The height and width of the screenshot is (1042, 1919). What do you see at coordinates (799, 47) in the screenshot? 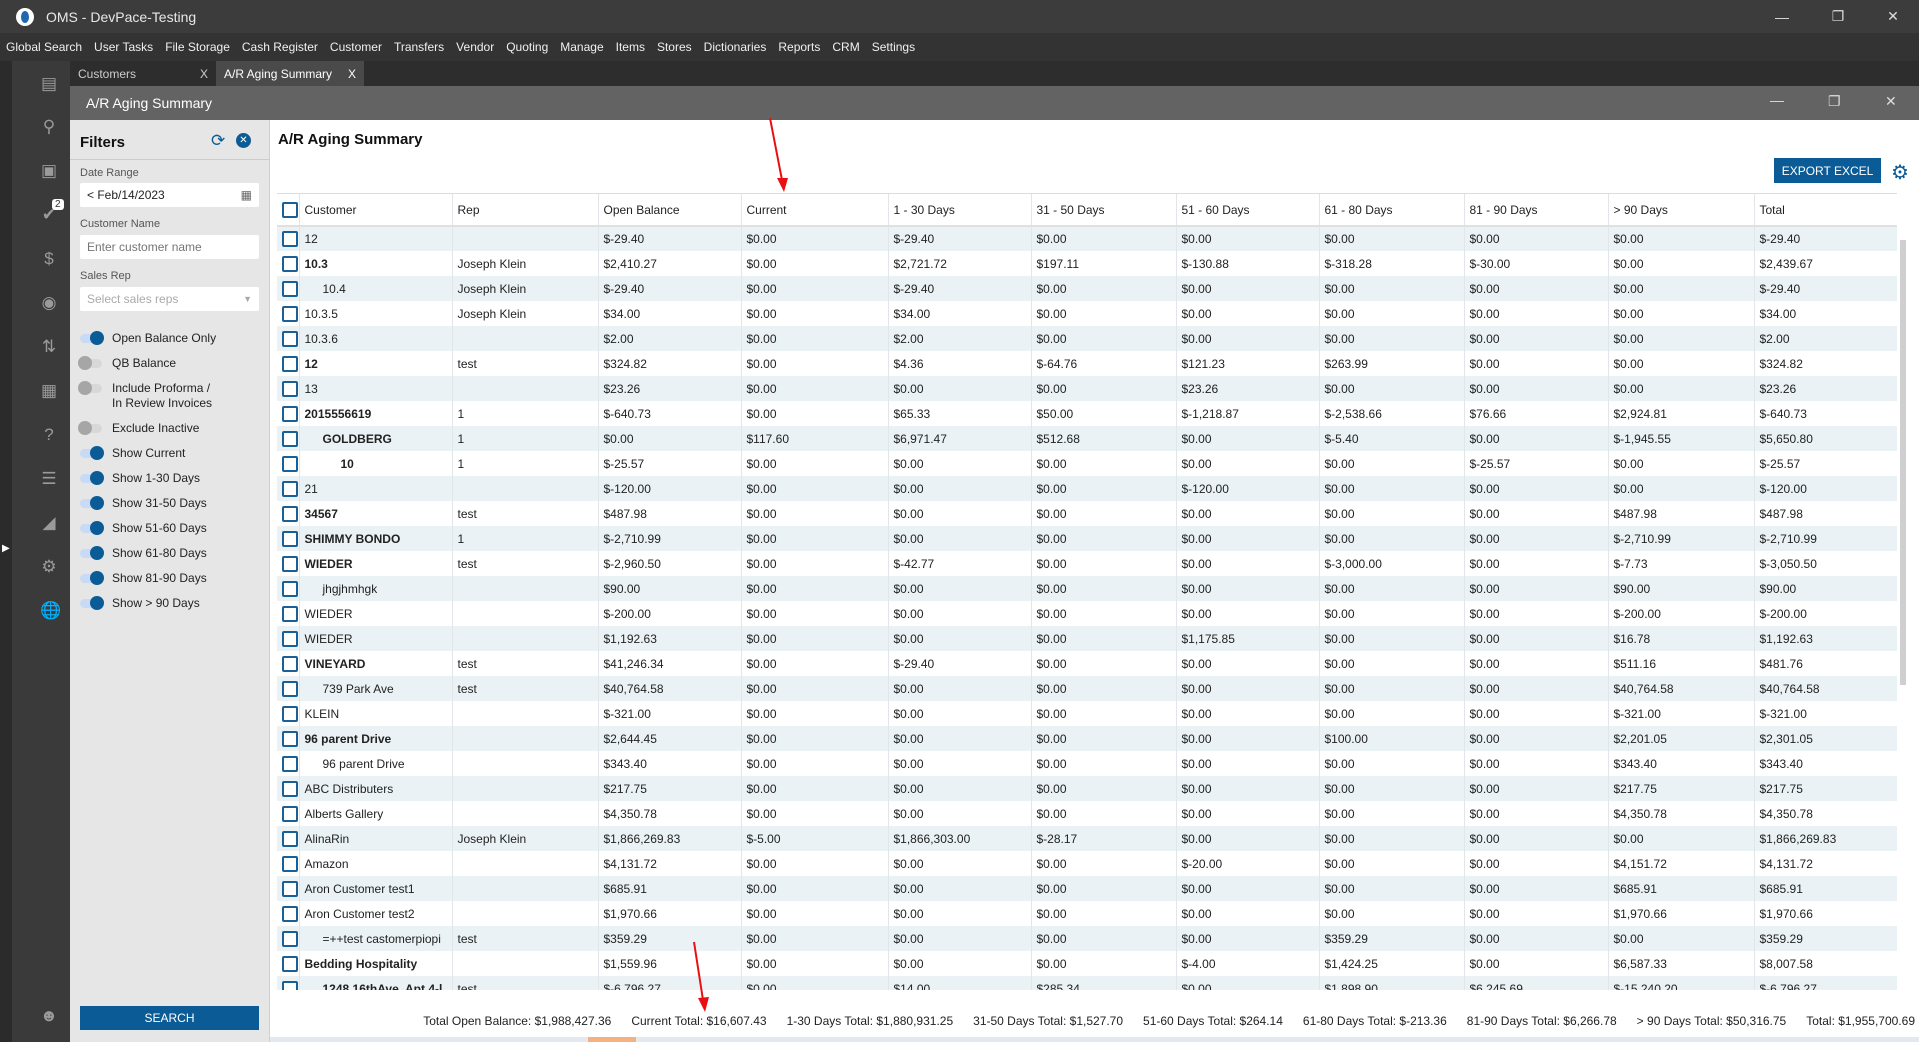
I see `menu-item-reports: Reports` at bounding box center [799, 47].